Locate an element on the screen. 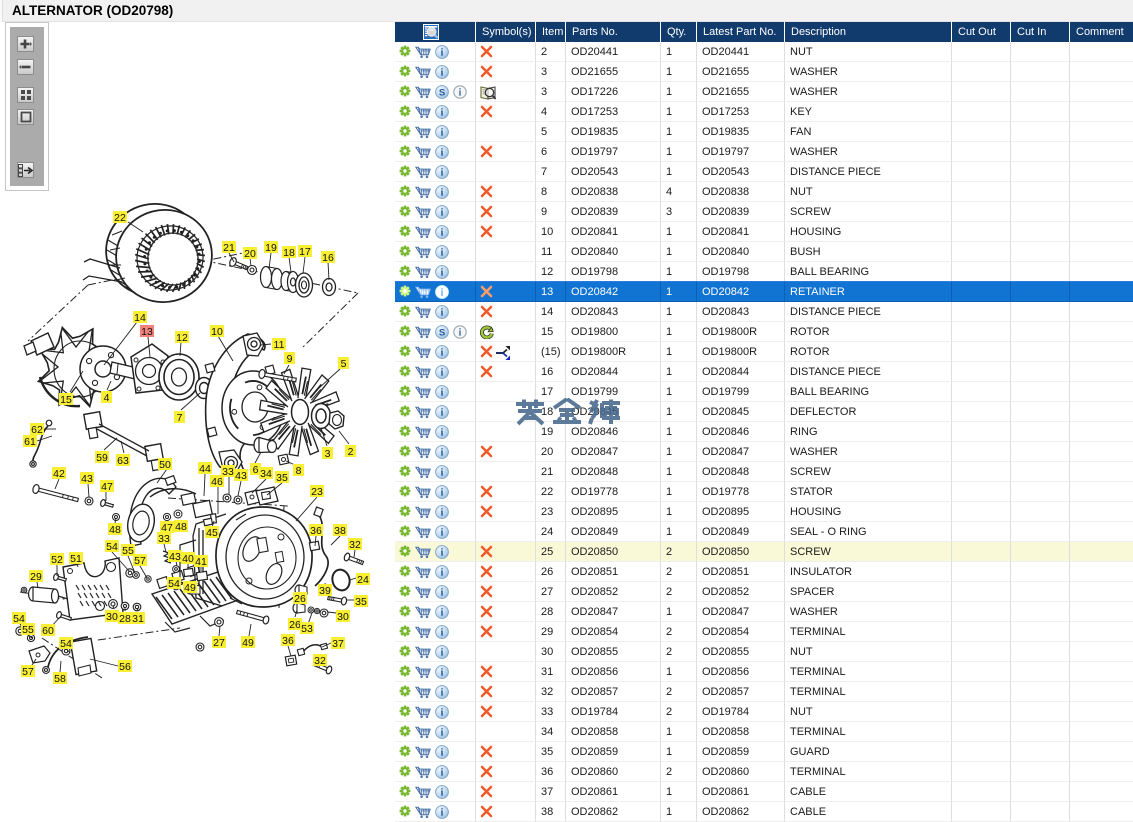 This screenshot has width=1133, height=822. svg-text: 62 is located at coordinates (37, 430).